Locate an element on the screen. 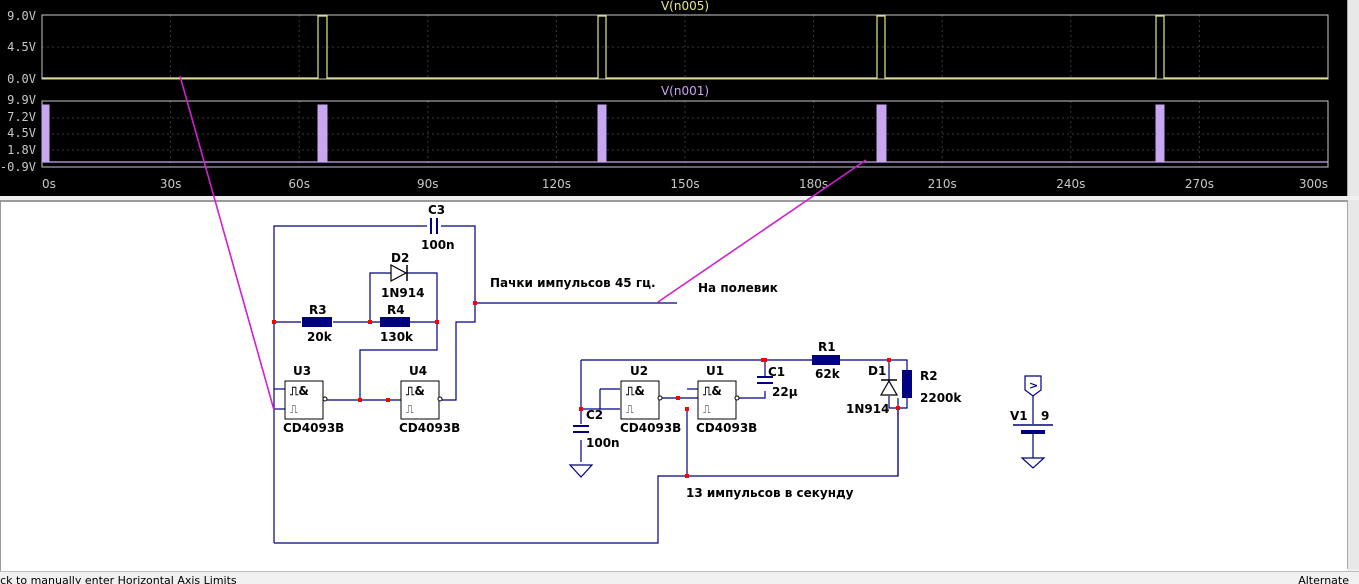  x-tick-label: 240s is located at coordinates (1070, 184).